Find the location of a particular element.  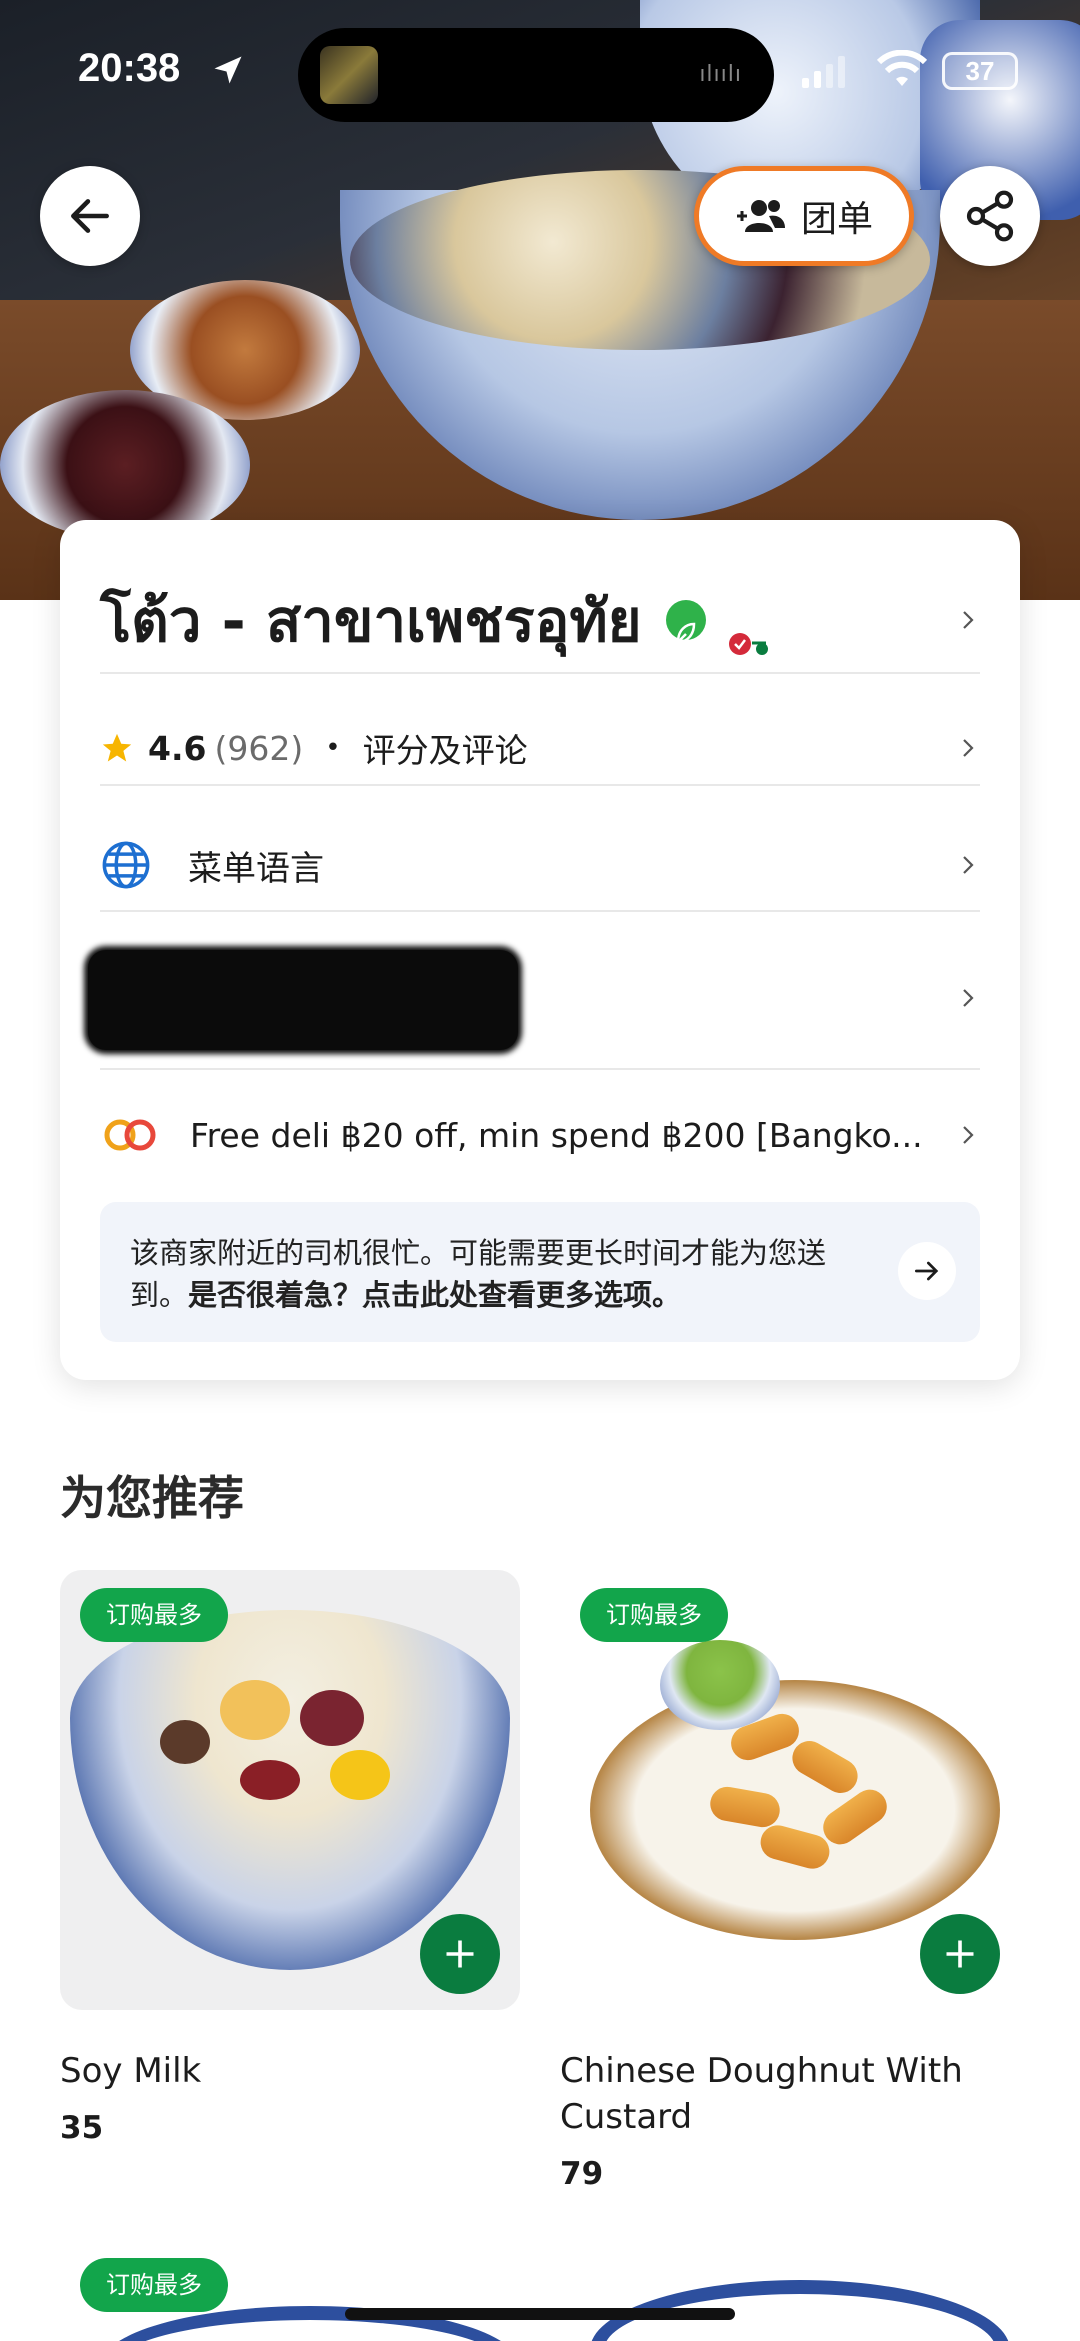

custard-sauce-cup is located at coordinates (720, 1685).